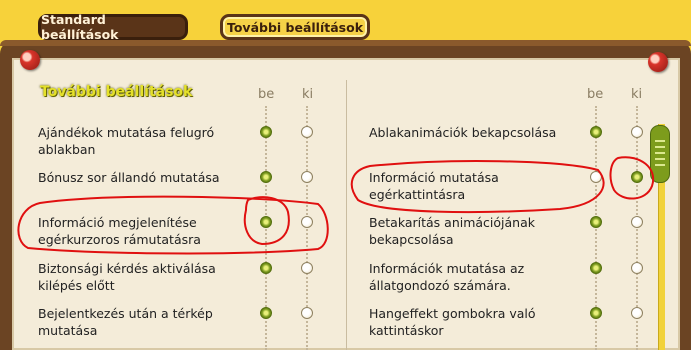 The height and width of the screenshot is (350, 691). I want to click on board-edge, so click(345, 43).